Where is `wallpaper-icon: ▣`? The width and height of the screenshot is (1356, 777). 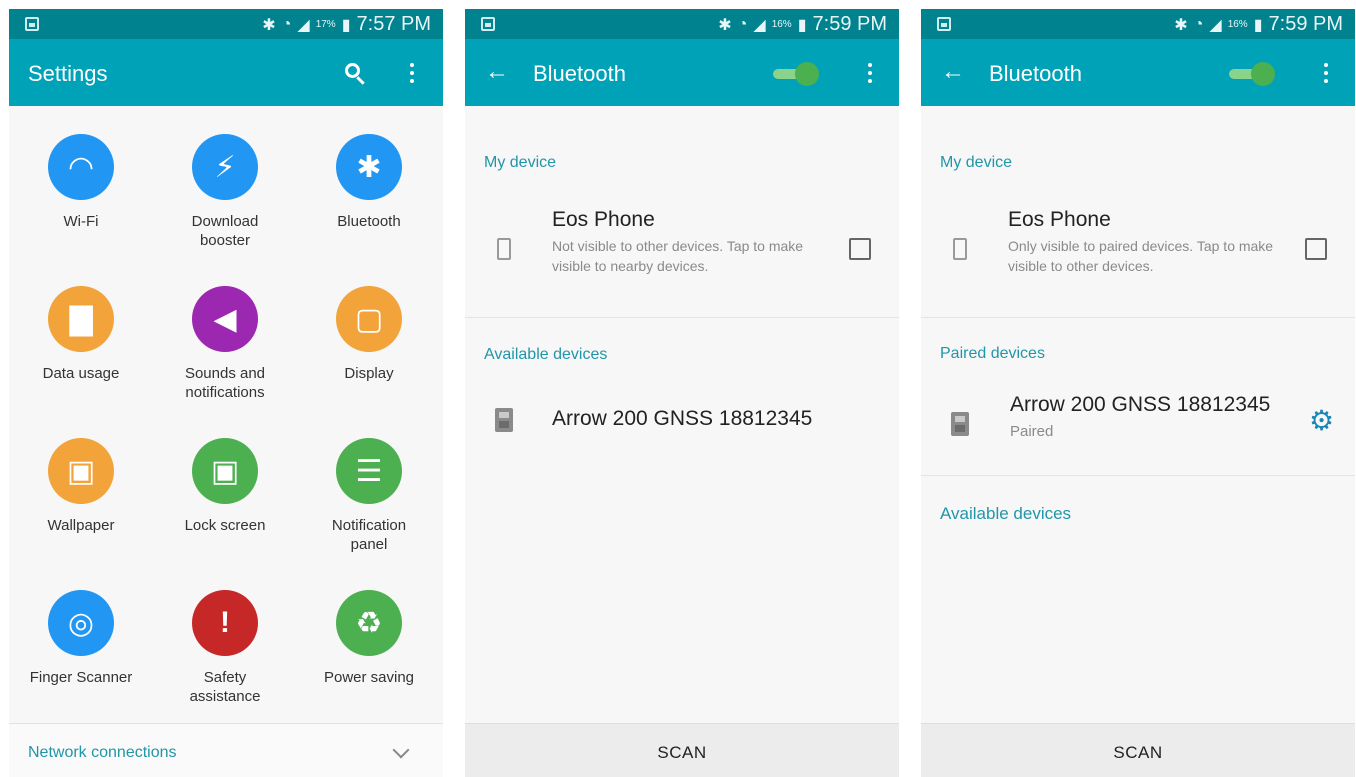 wallpaper-icon: ▣ is located at coordinates (81, 471).